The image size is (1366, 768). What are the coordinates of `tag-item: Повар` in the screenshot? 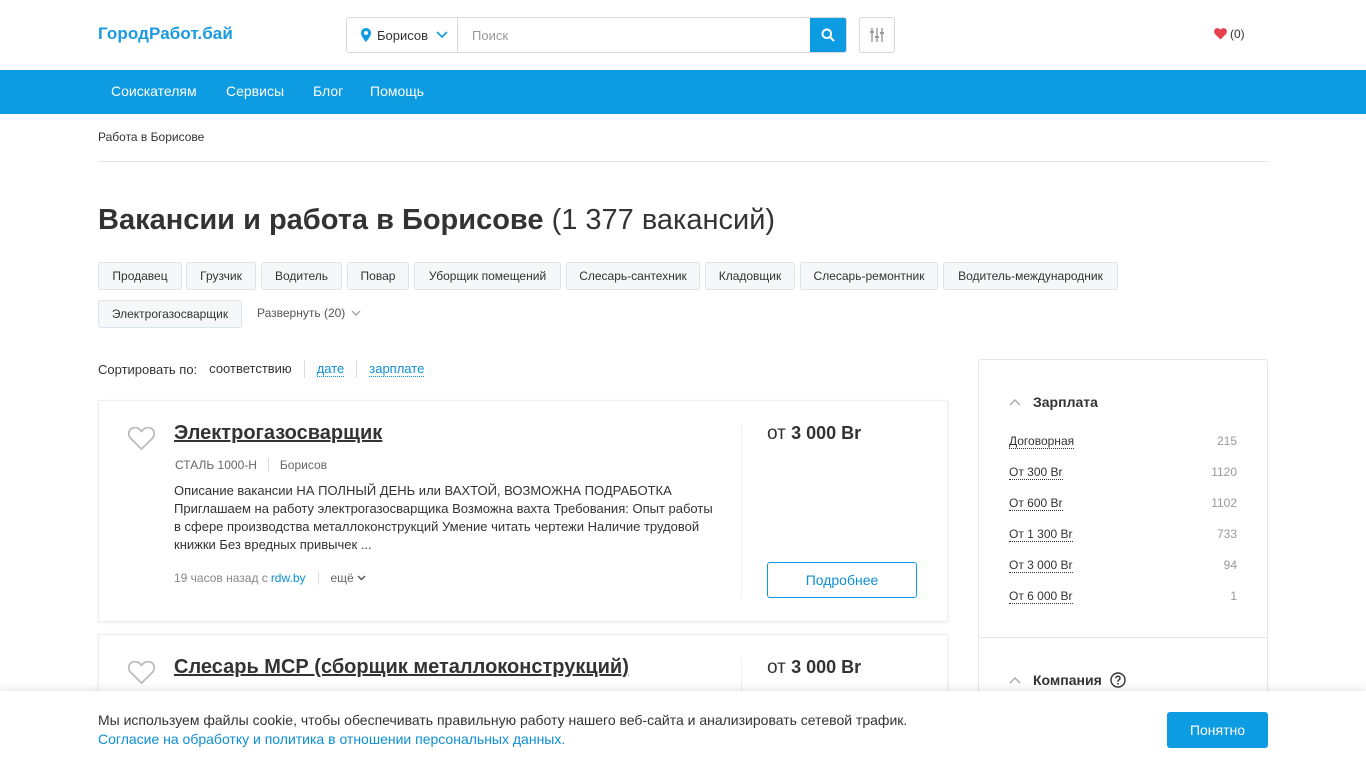 It's located at (378, 276).